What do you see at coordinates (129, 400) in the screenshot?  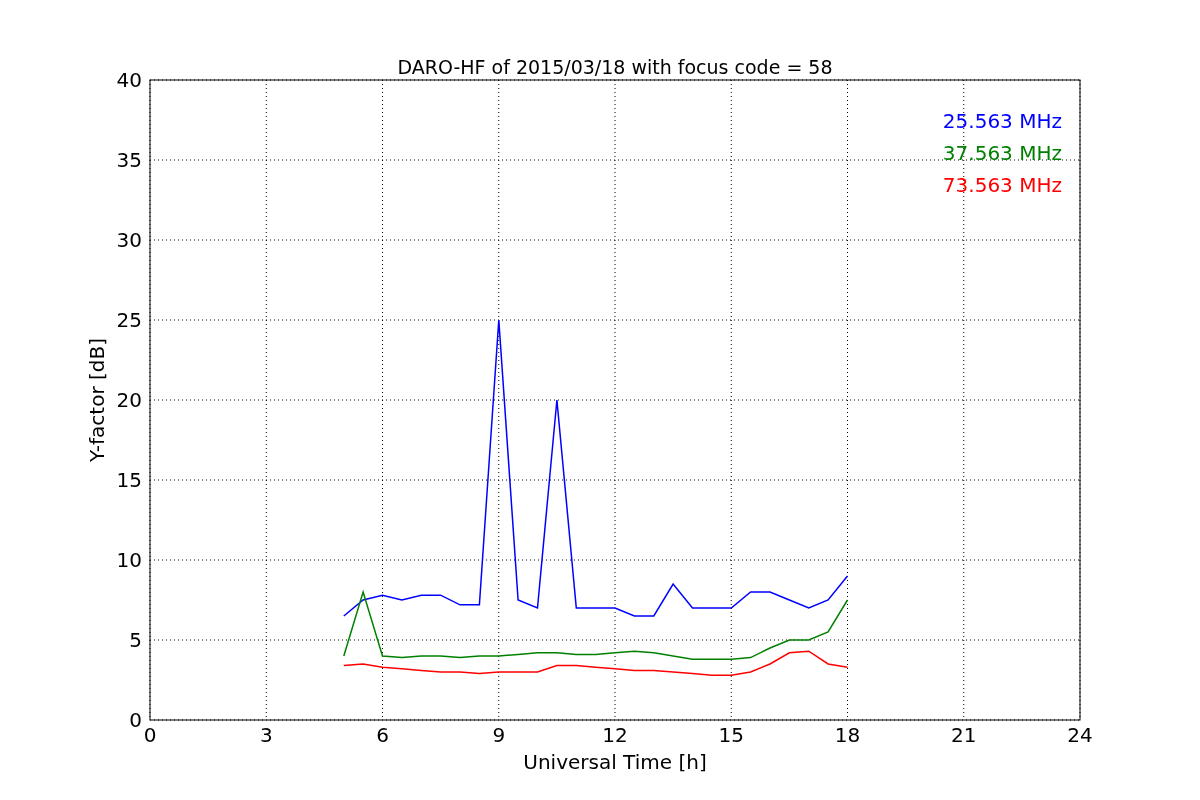 I see `y-tick-label: 20` at bounding box center [129, 400].